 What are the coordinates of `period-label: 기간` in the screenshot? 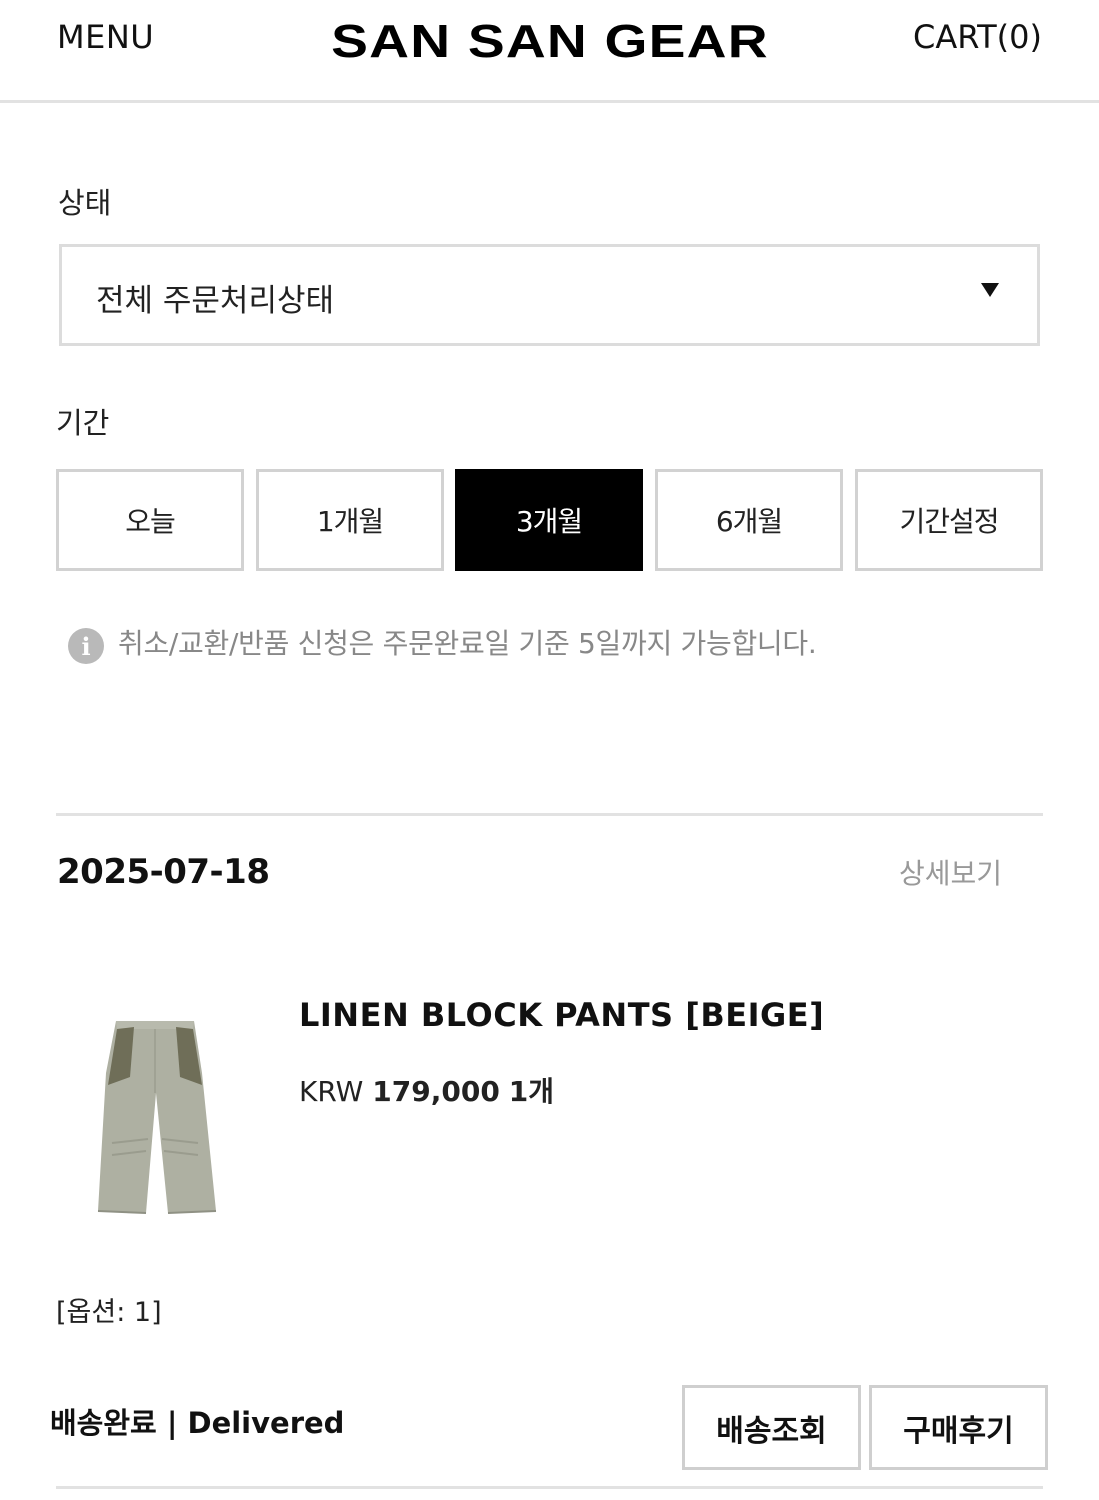 It's located at (83, 423).